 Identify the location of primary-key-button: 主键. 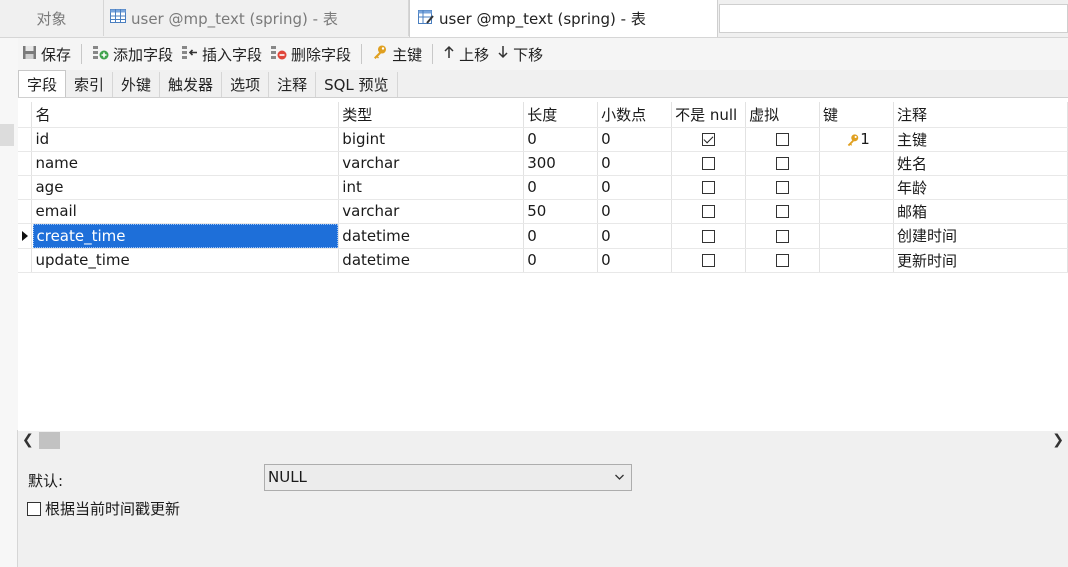
(397, 54).